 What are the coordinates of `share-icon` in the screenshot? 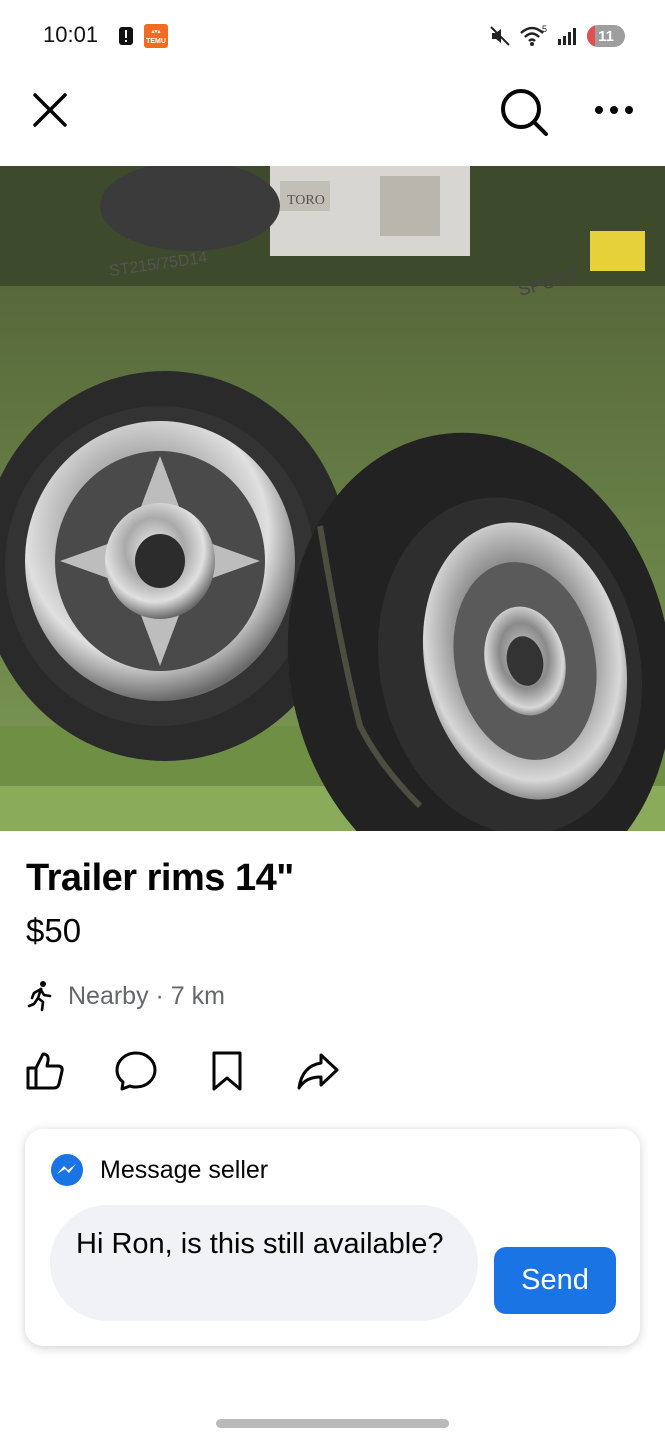 It's located at (318, 1071).